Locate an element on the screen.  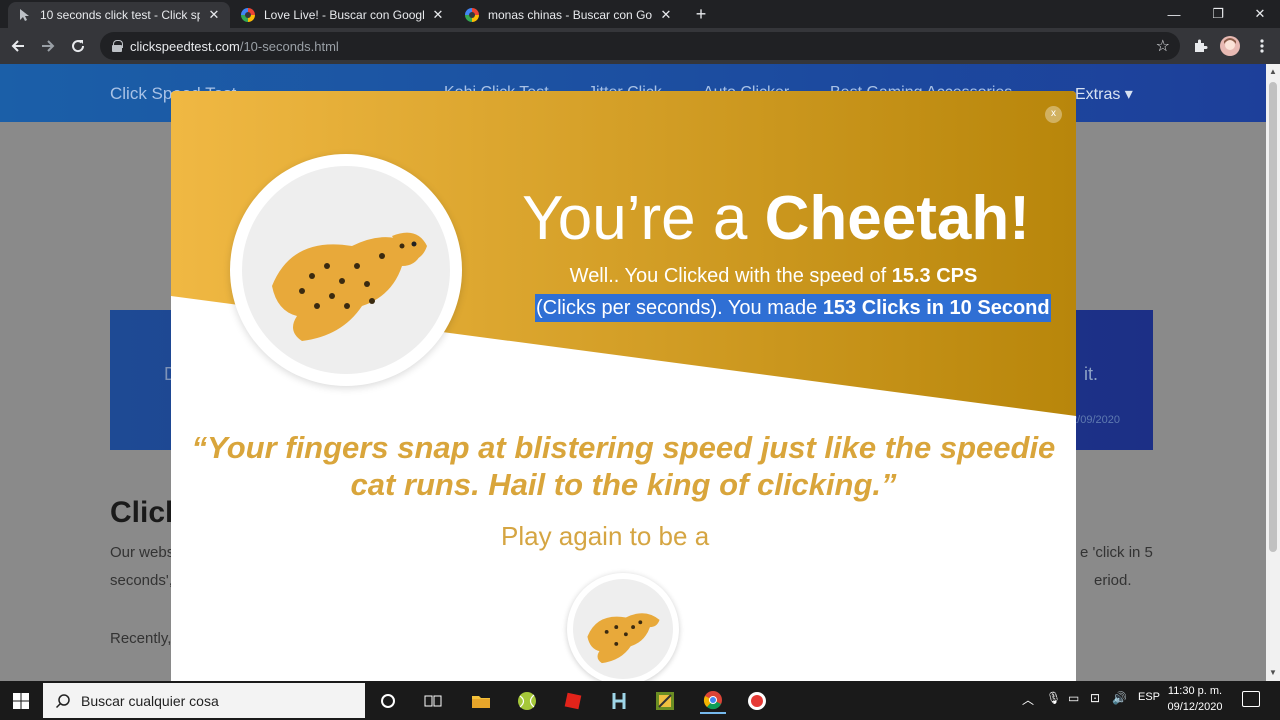
small-cheetah-badge is located at coordinates (623, 627).